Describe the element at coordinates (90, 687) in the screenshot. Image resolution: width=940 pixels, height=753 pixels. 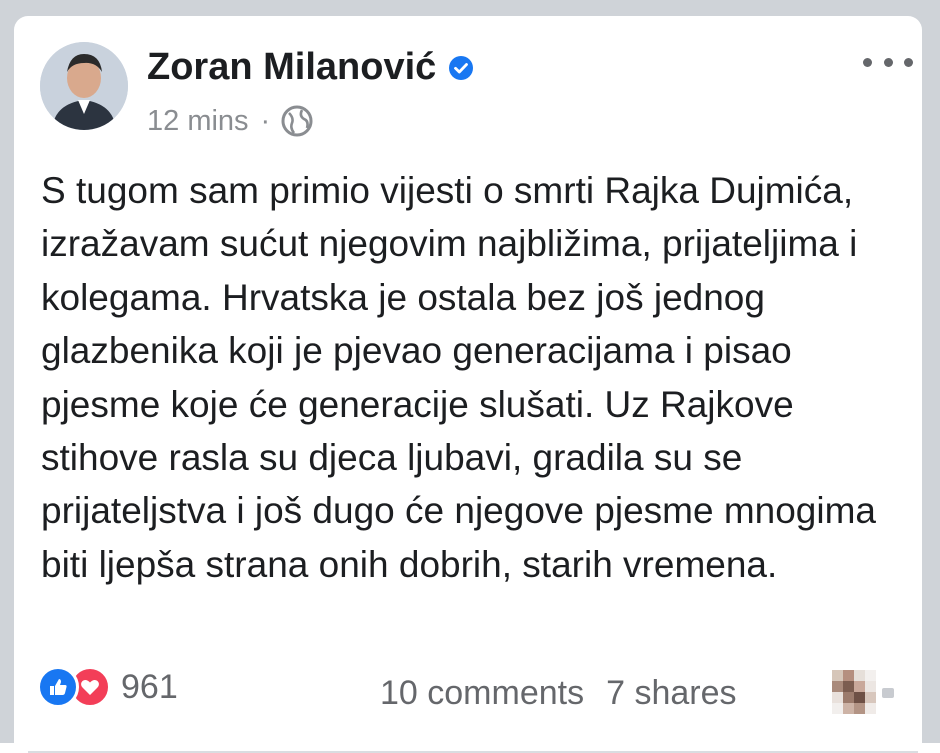
I see `heart-icon` at that location.